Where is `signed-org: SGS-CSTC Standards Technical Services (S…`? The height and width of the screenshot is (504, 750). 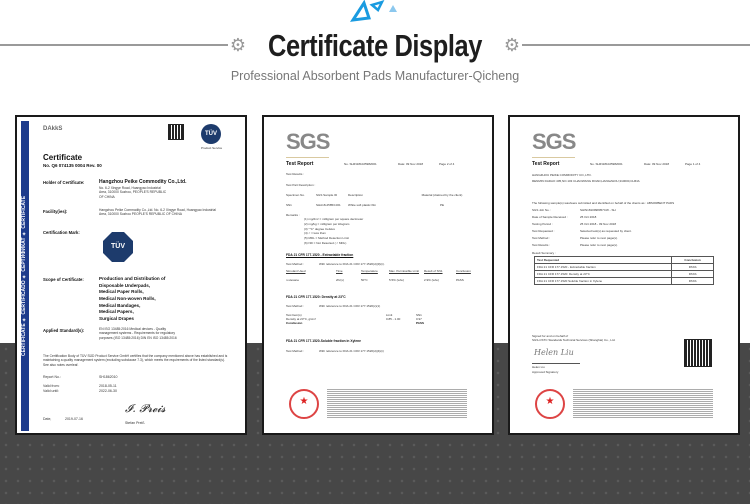 signed-org: SGS-CSTC Standards Technical Services (S… is located at coordinates (574, 340).